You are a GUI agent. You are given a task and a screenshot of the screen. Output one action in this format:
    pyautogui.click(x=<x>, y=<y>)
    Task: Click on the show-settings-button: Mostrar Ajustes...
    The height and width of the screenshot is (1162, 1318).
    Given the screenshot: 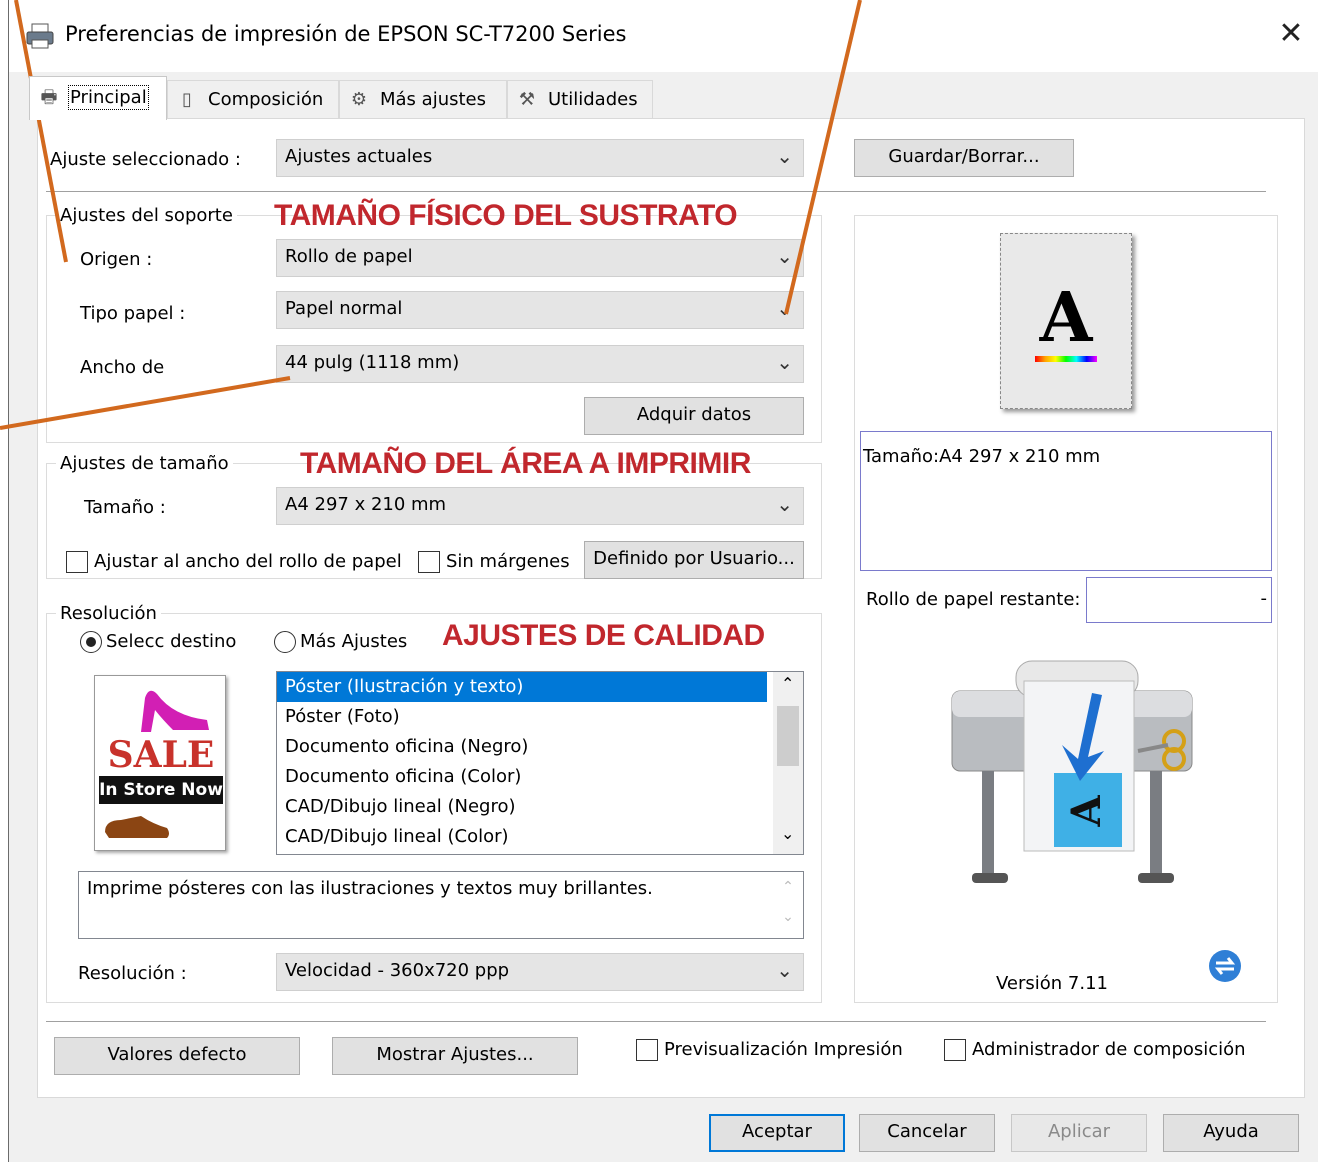 What is the action you would take?
    pyautogui.click(x=455, y=1056)
    